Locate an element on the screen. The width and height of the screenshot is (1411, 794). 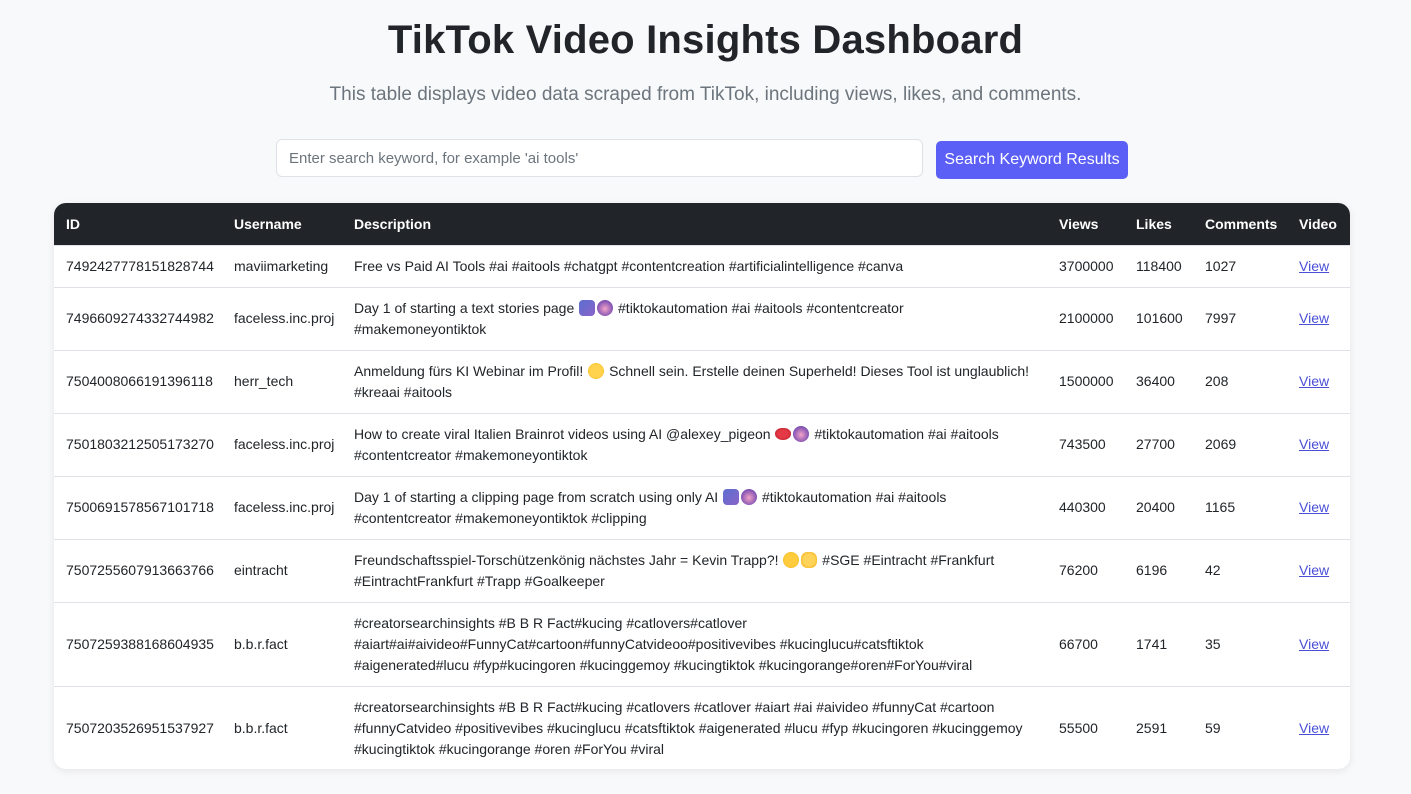
cell-username: faceless.inc.proj is located at coordinates (282, 318).